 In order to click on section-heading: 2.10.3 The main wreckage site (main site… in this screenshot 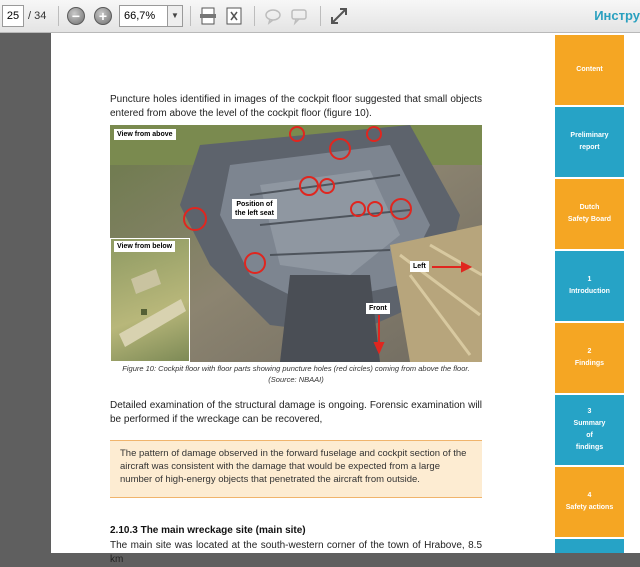, I will do `click(208, 530)`.